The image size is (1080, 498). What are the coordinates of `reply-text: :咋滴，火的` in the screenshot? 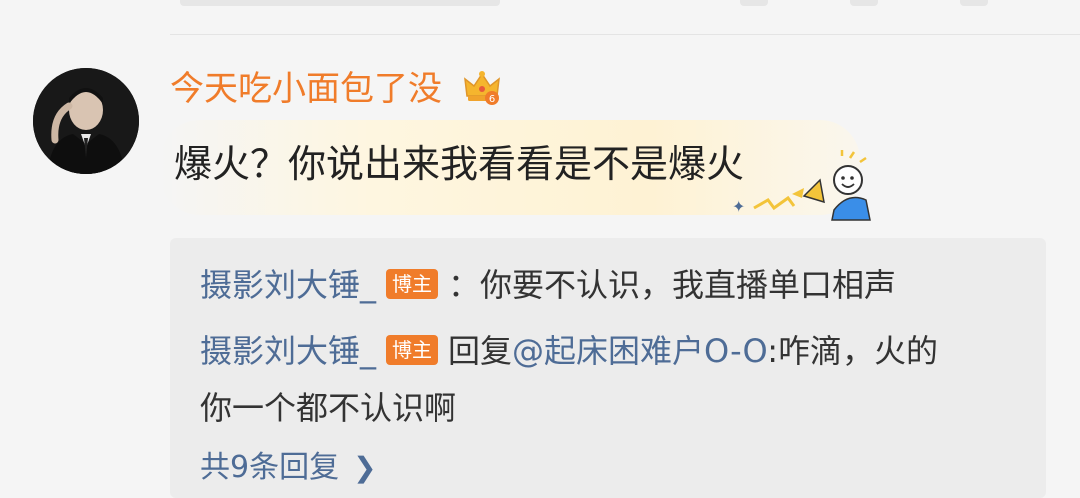 It's located at (852, 351).